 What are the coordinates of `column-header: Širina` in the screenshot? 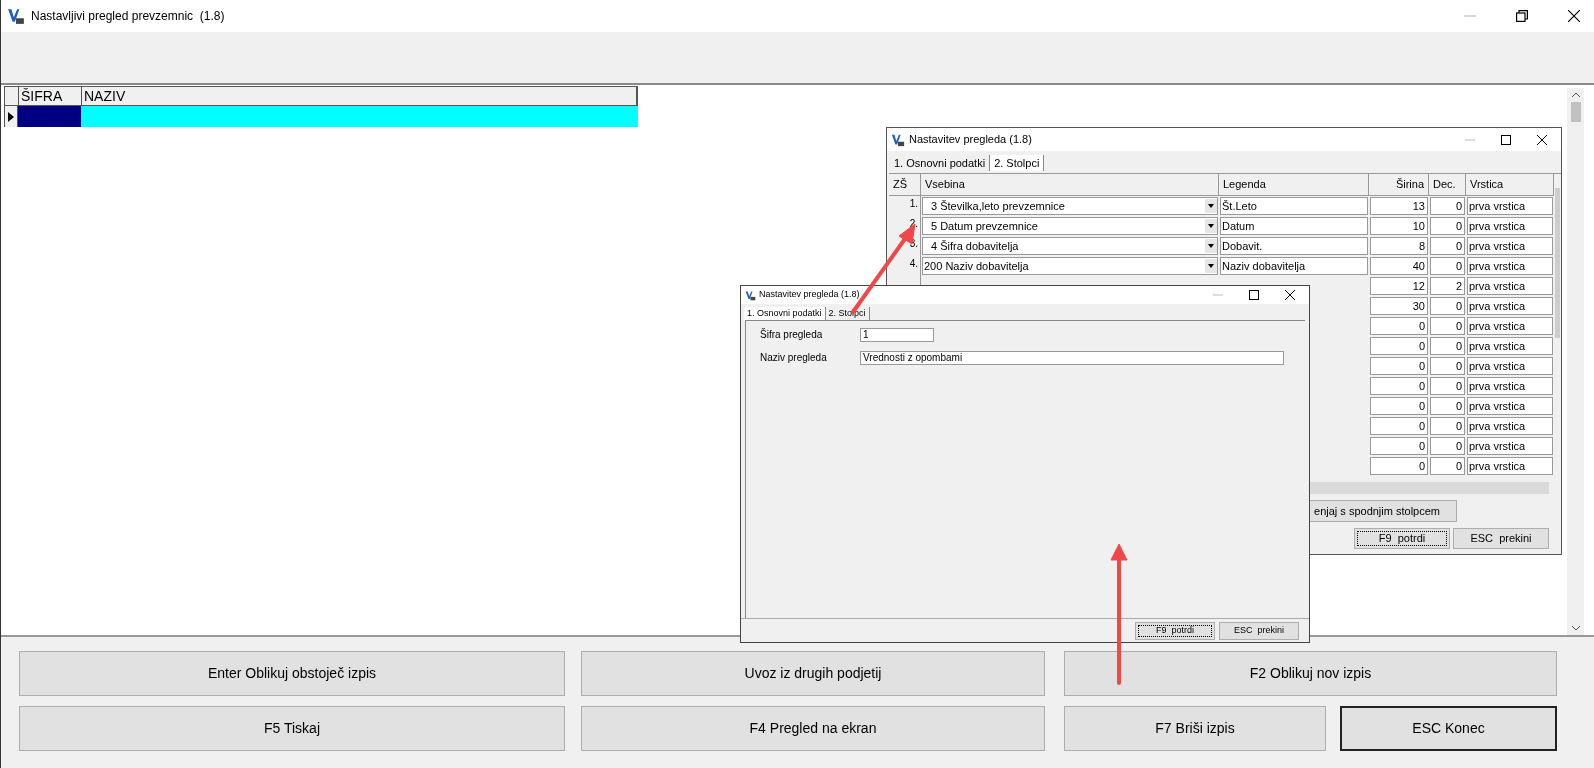 It's located at (1399, 185).